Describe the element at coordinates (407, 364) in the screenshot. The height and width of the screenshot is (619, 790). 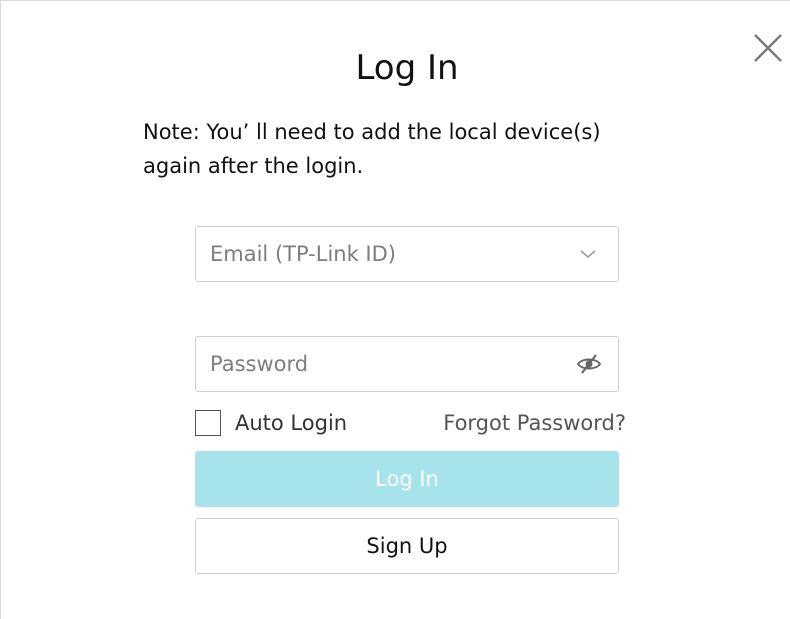
I see `password-field: Password` at that location.